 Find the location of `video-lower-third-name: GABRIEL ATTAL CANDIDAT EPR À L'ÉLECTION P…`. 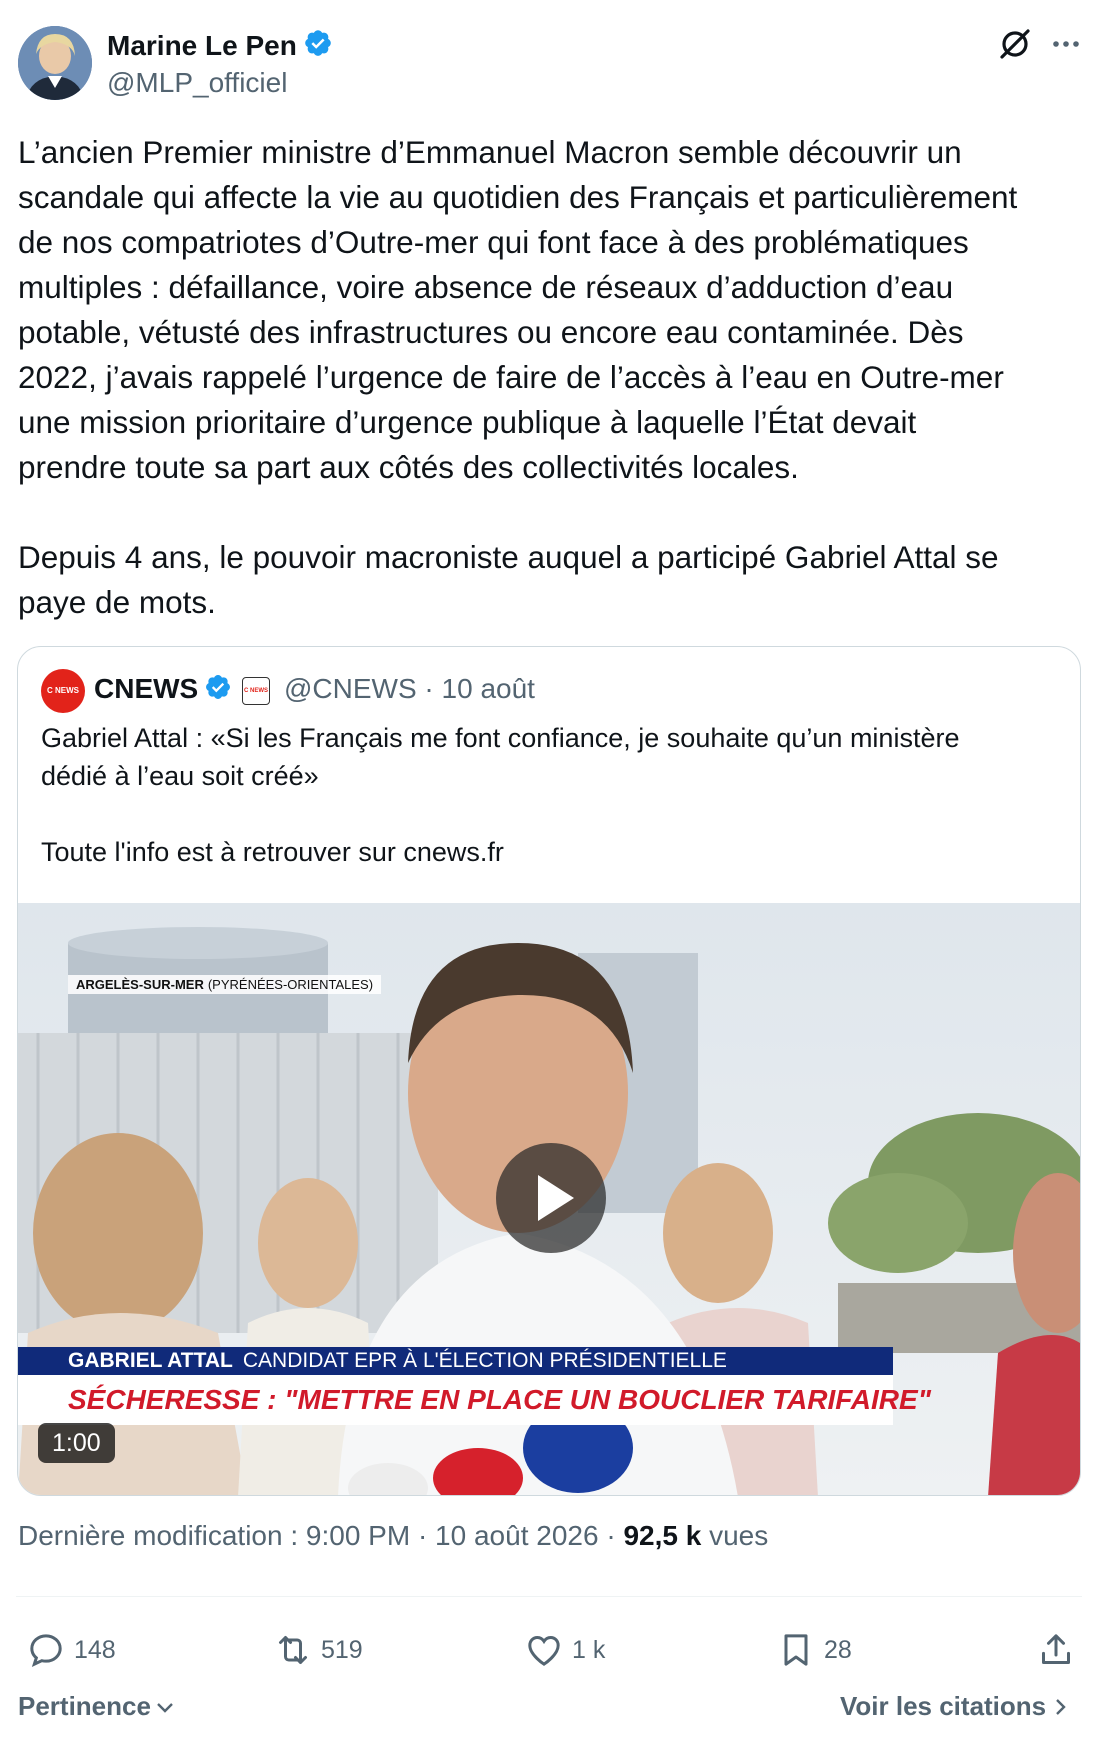

video-lower-third-name: GABRIEL ATTAL CANDIDAT EPR À L'ÉLECTION P… is located at coordinates (455, 1361).